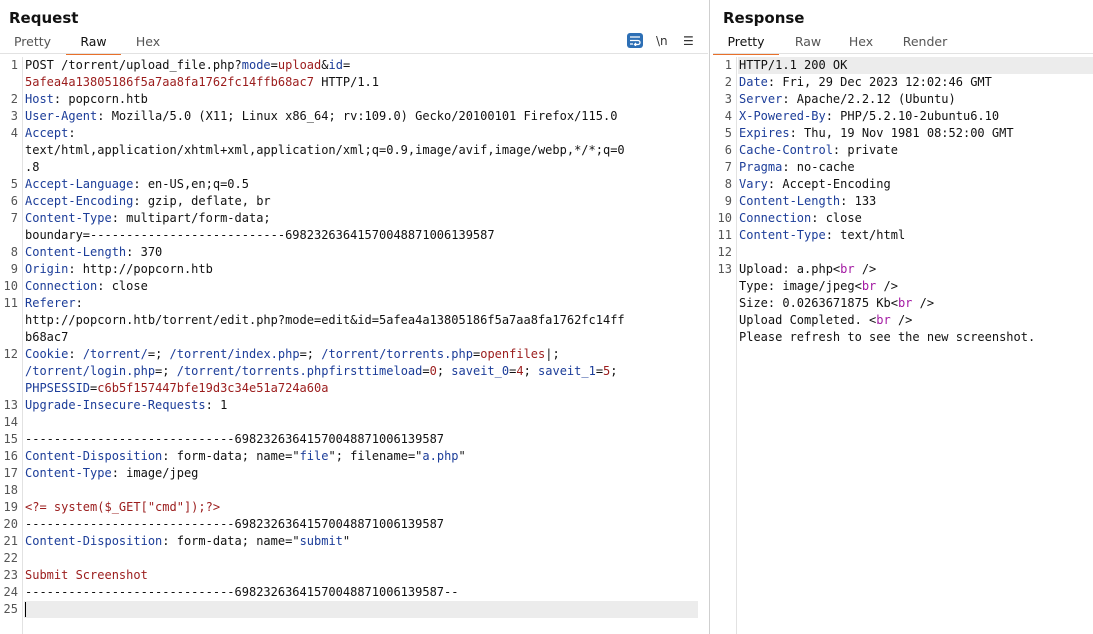 The image size is (1093, 634). I want to click on code-text: />, so click(887, 286).